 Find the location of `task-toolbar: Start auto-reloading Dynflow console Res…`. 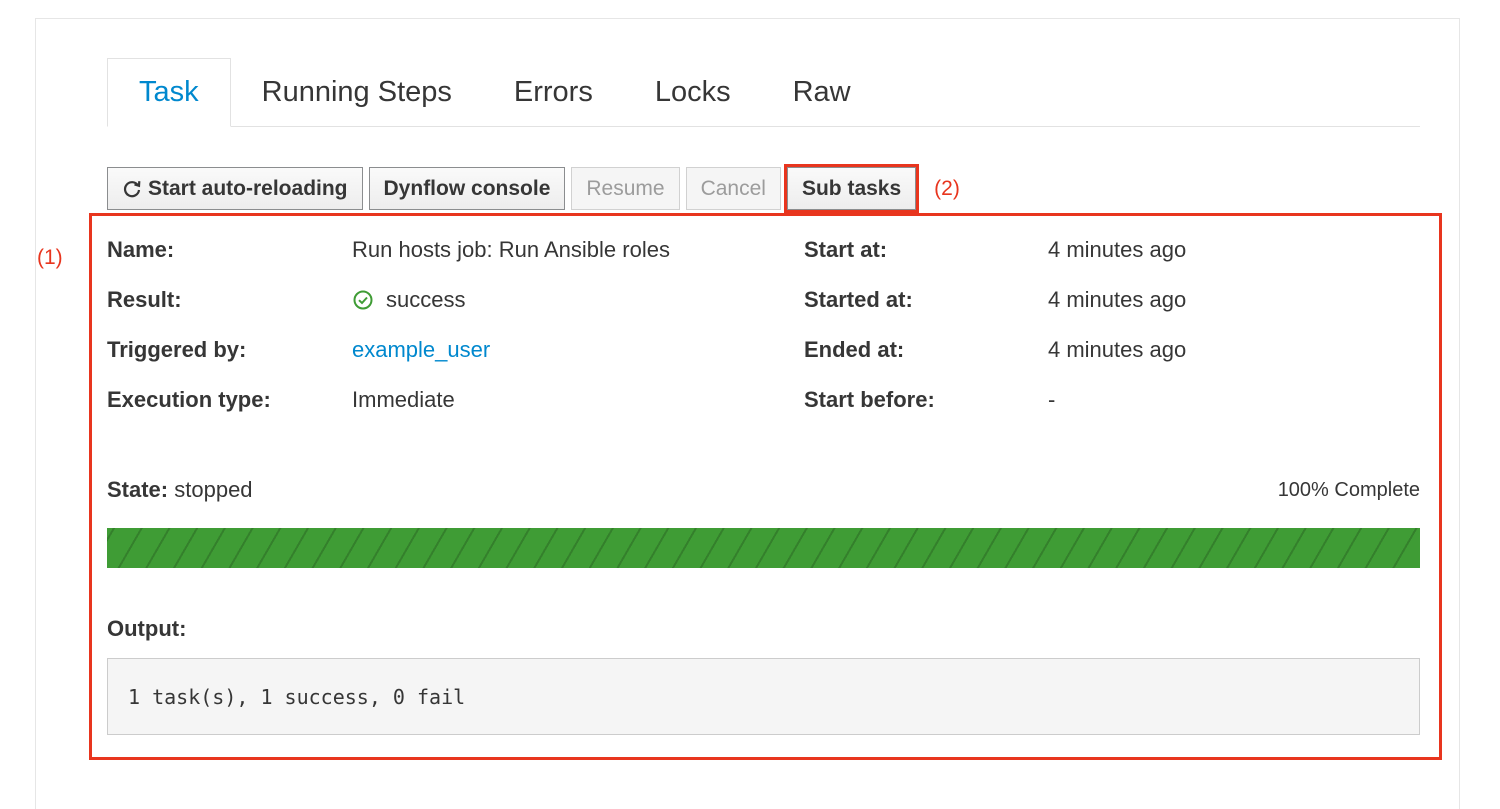

task-toolbar: Start auto-reloading Dynflow console Res… is located at coordinates (533, 188).